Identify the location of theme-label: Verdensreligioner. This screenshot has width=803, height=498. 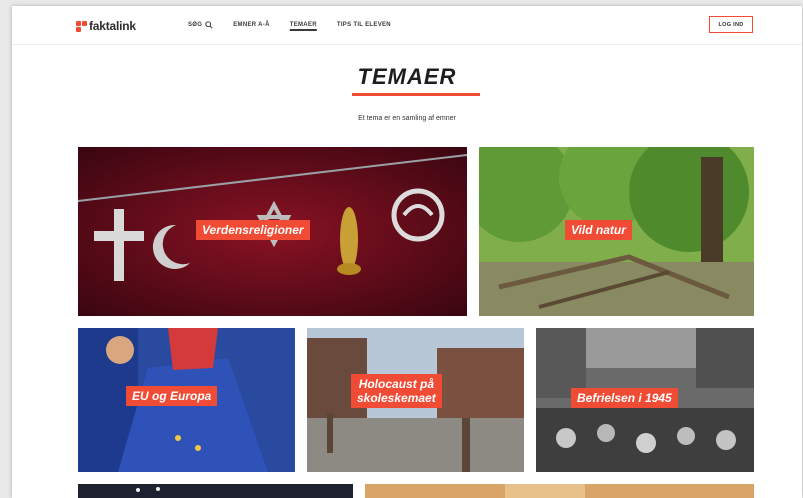
(253, 230).